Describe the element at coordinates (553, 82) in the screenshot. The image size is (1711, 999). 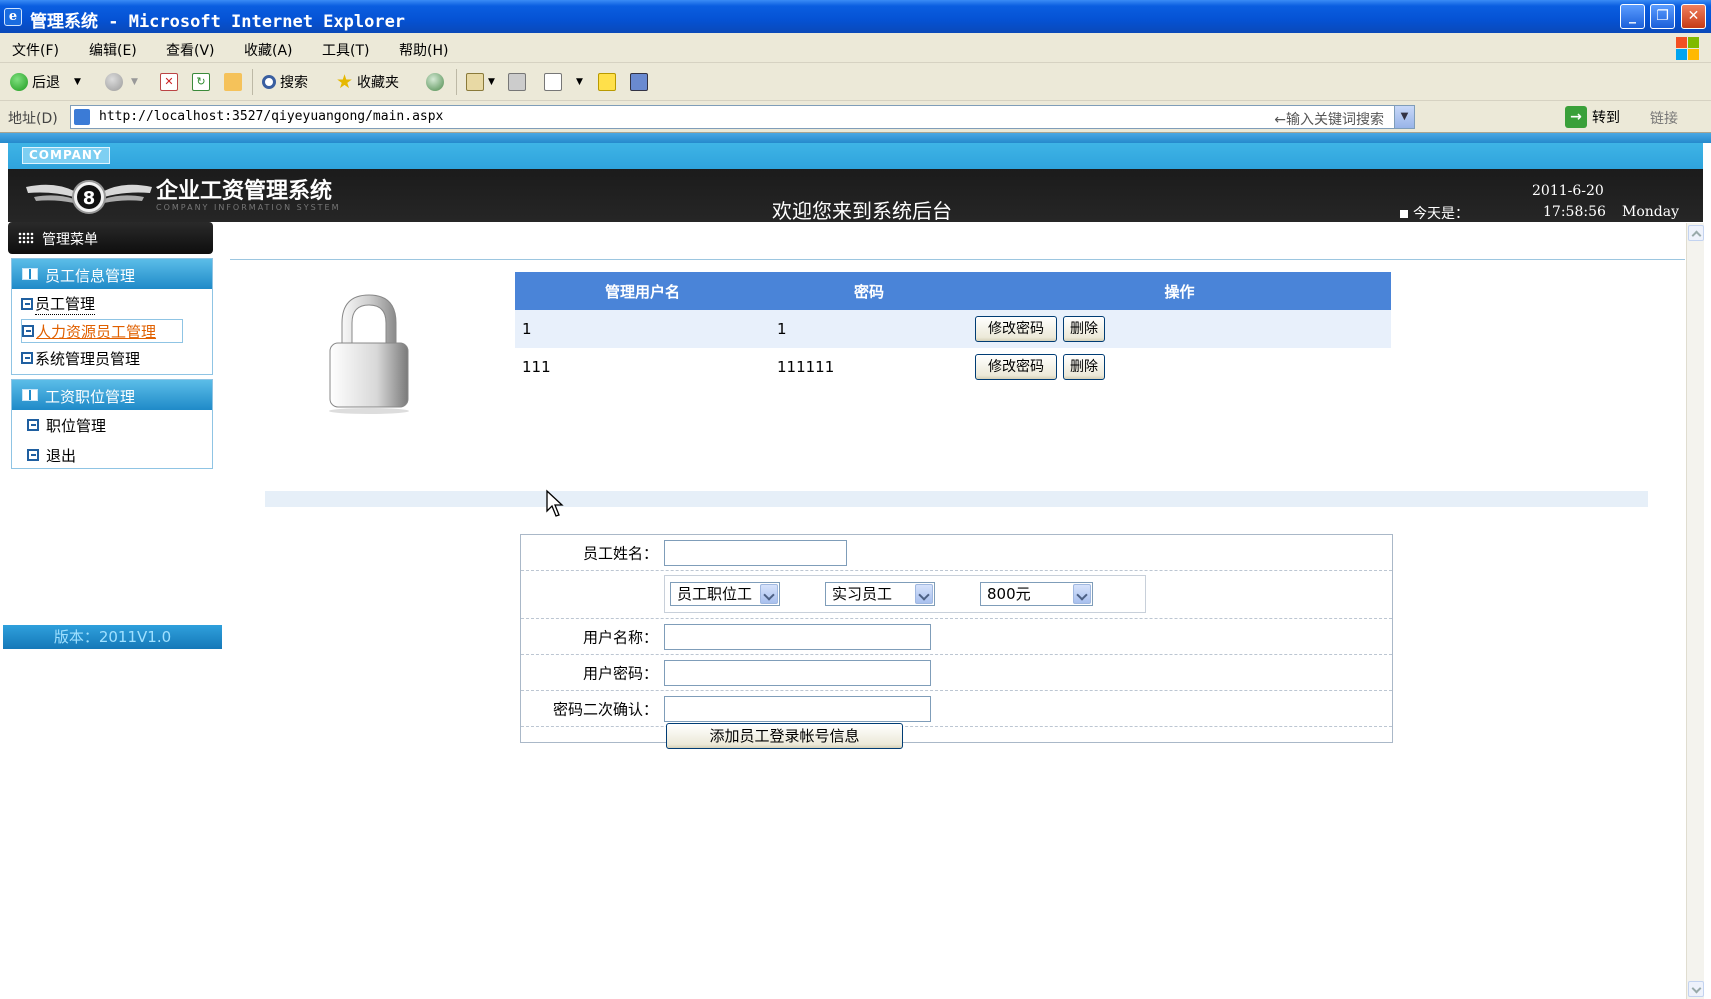
I see `word-edit-icon` at that location.